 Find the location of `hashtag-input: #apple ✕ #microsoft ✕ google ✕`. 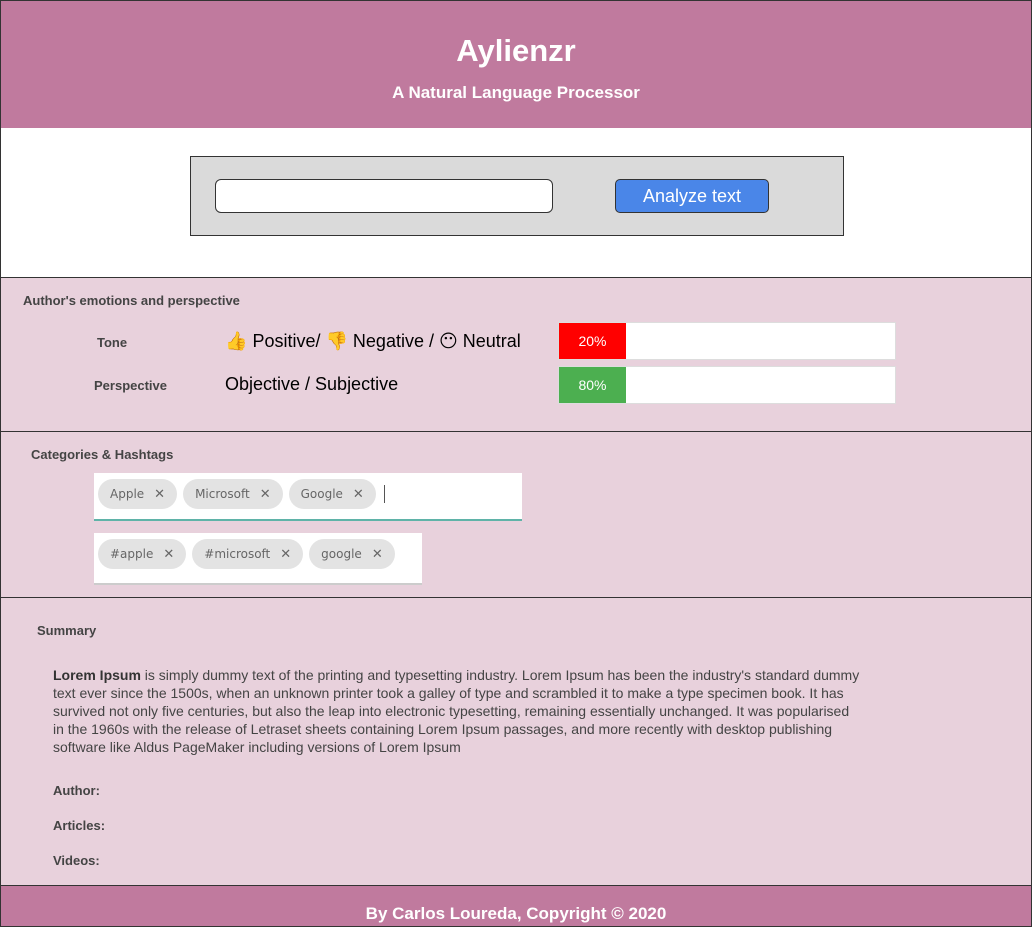

hashtag-input: #apple ✕ #microsoft ✕ google ✕ is located at coordinates (258, 559).